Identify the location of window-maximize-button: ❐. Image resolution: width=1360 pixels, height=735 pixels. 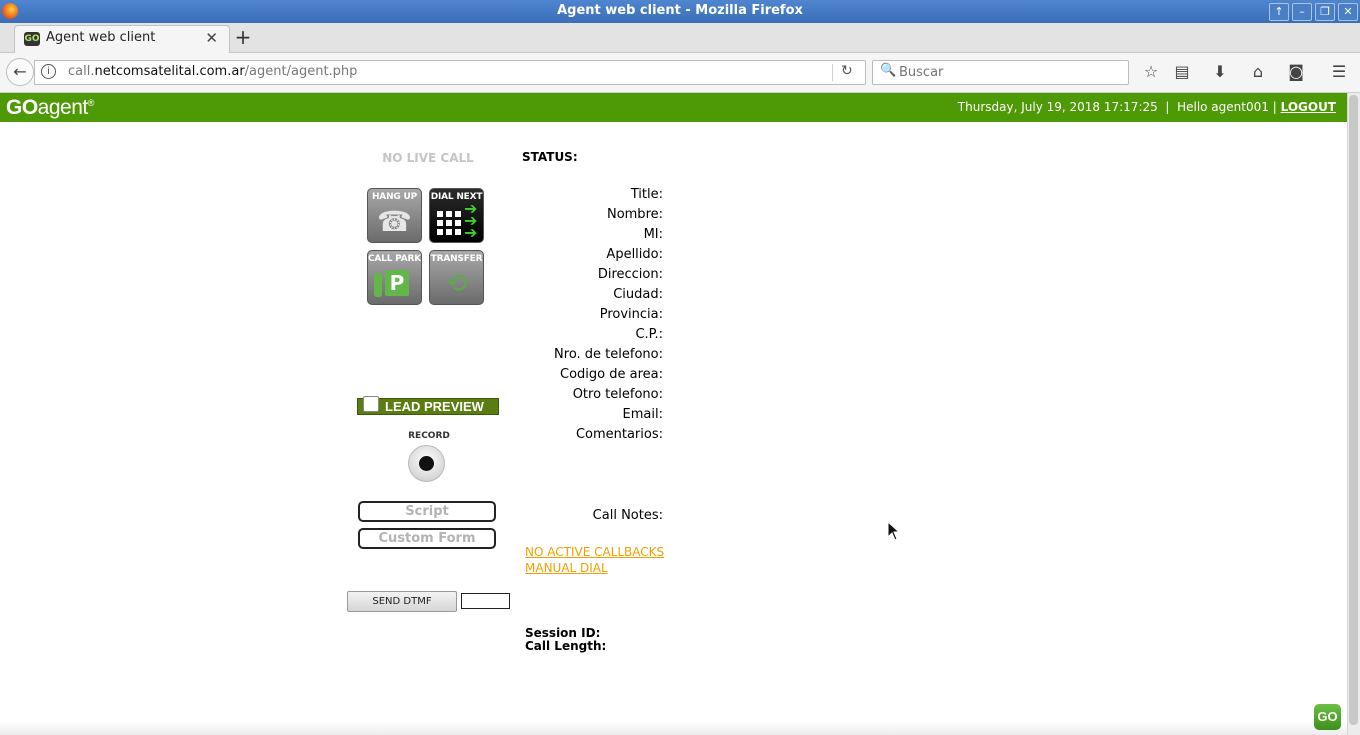
(1325, 12).